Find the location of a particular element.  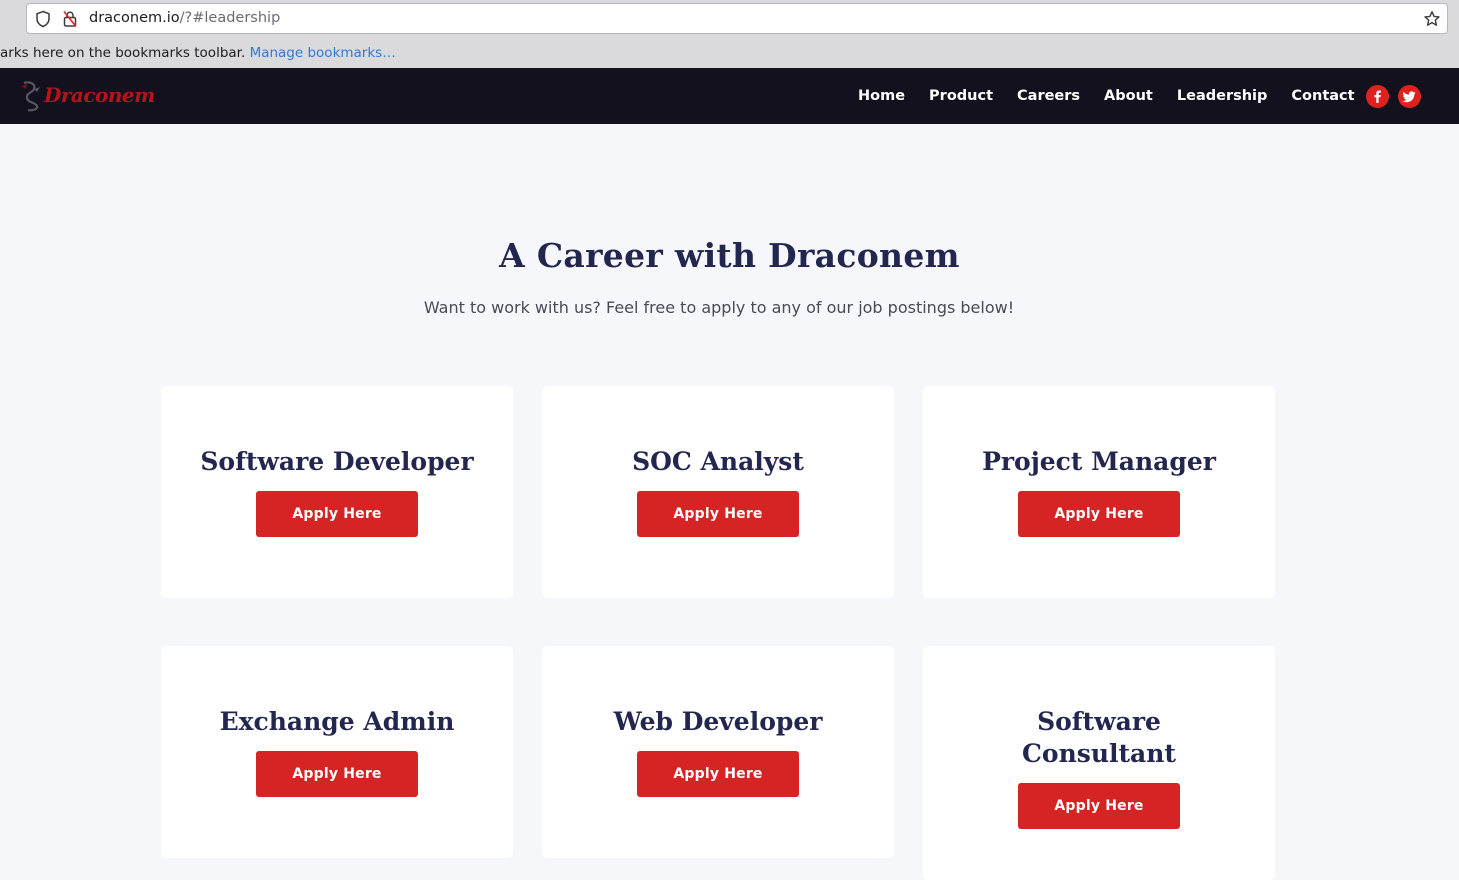

facebook-icon is located at coordinates (1377, 96).